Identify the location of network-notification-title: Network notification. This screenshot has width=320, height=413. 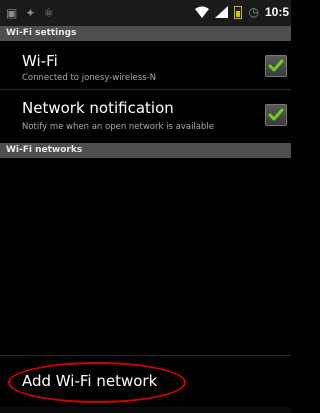
(98, 108).